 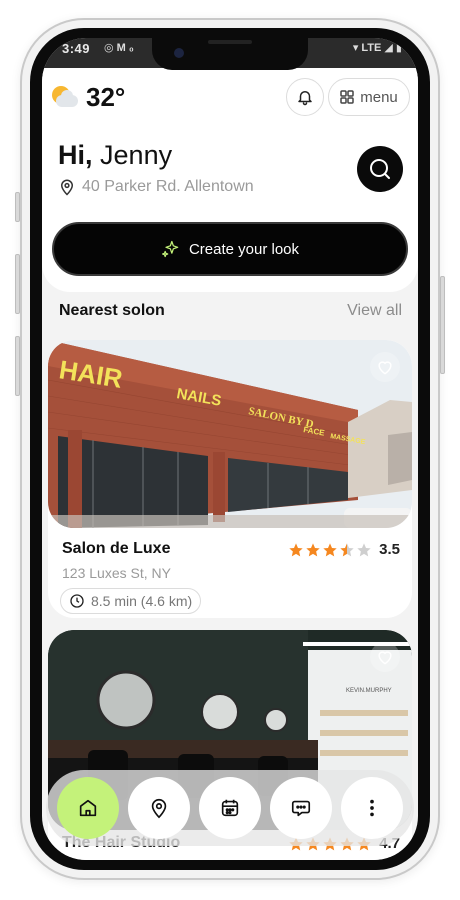 What do you see at coordinates (17, 366) in the screenshot?
I see `side-button-volume-down` at bounding box center [17, 366].